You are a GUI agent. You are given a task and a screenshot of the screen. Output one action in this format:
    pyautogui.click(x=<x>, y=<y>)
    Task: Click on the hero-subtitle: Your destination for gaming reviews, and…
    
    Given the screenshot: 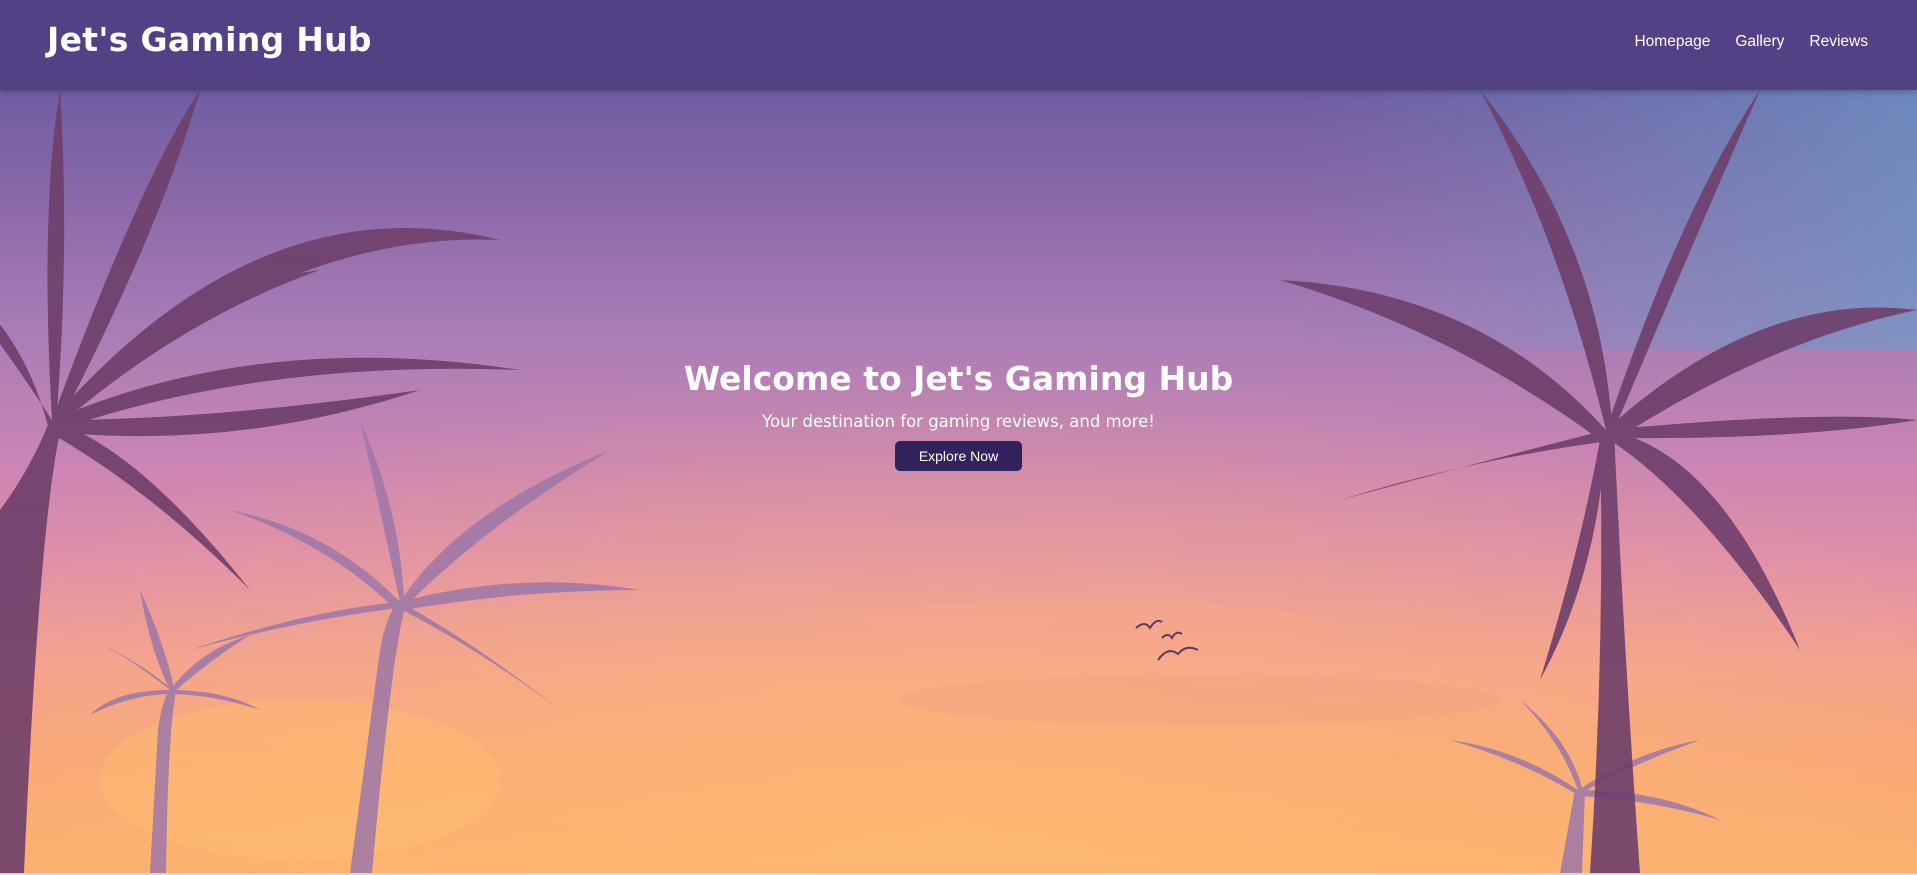 What is the action you would take?
    pyautogui.click(x=958, y=421)
    